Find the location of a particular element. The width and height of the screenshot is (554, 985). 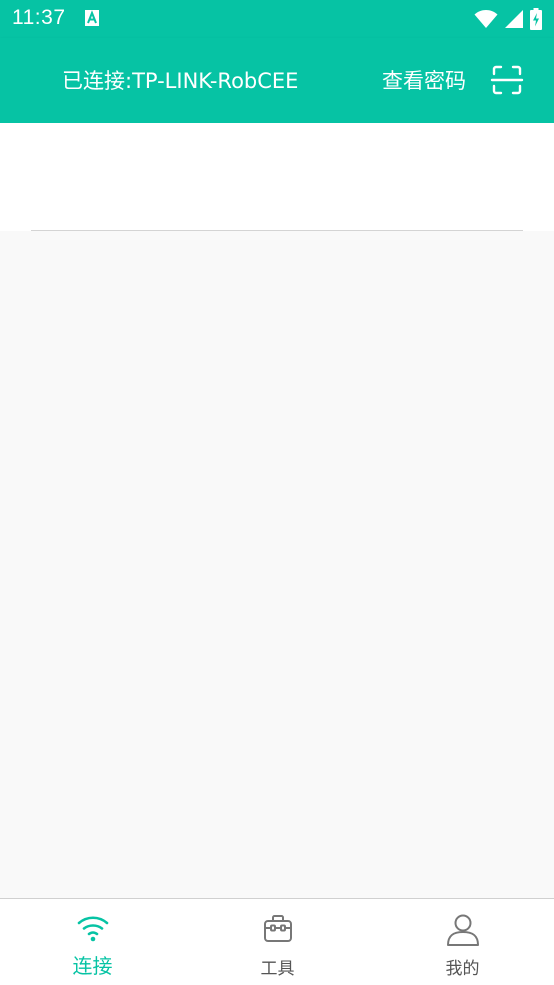

cell-signal-icon is located at coordinates (514, 19).